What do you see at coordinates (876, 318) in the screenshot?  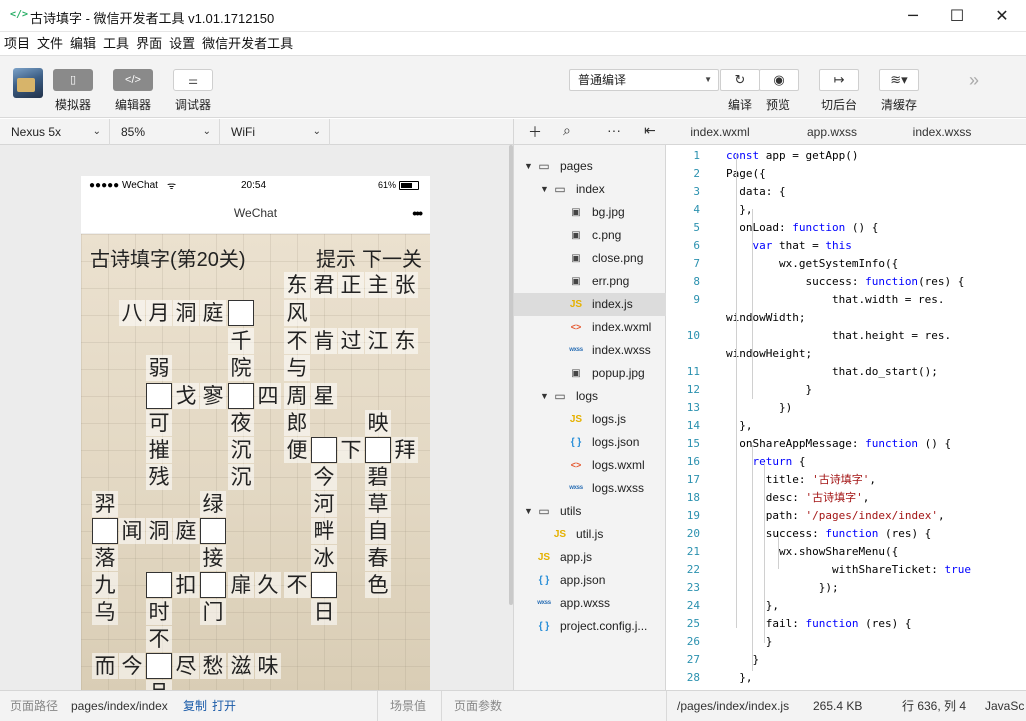 I see `code-line: windowWidth;` at bounding box center [876, 318].